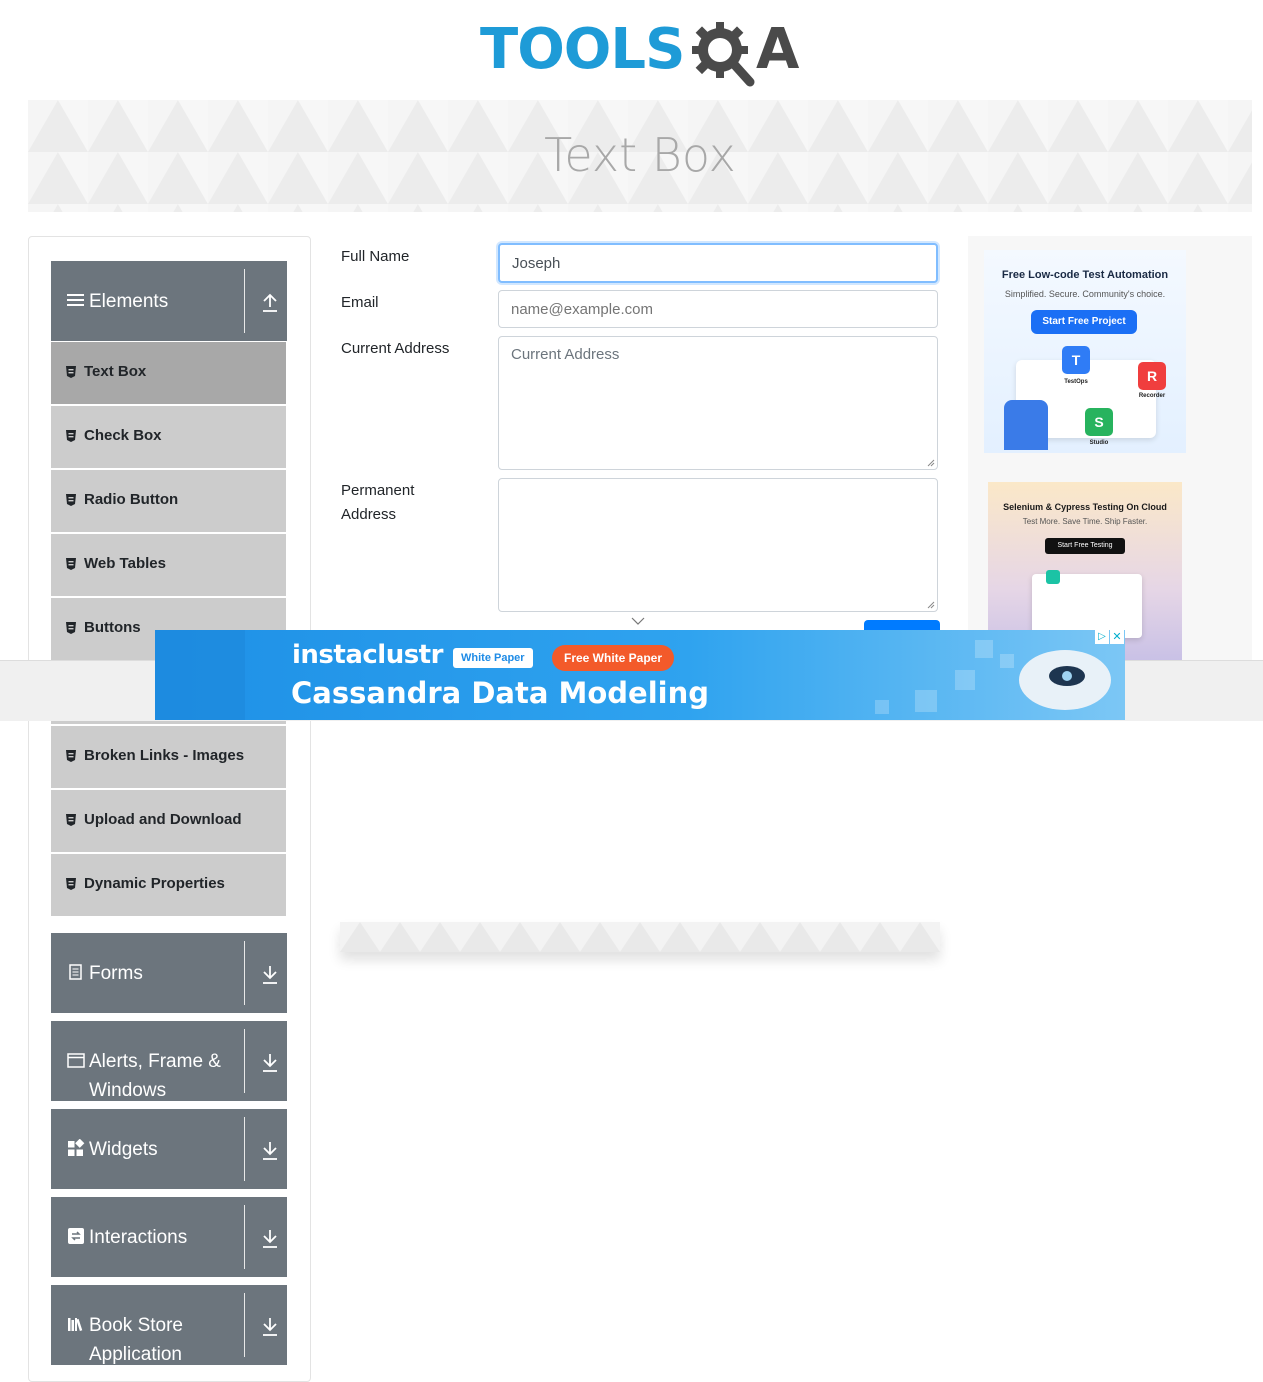  What do you see at coordinates (718, 309) in the screenshot?
I see `email-input` at bounding box center [718, 309].